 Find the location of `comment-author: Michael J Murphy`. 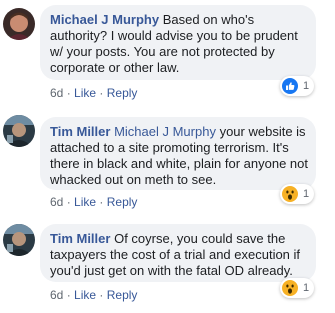

comment-author: Michael J Murphy is located at coordinates (104, 19).